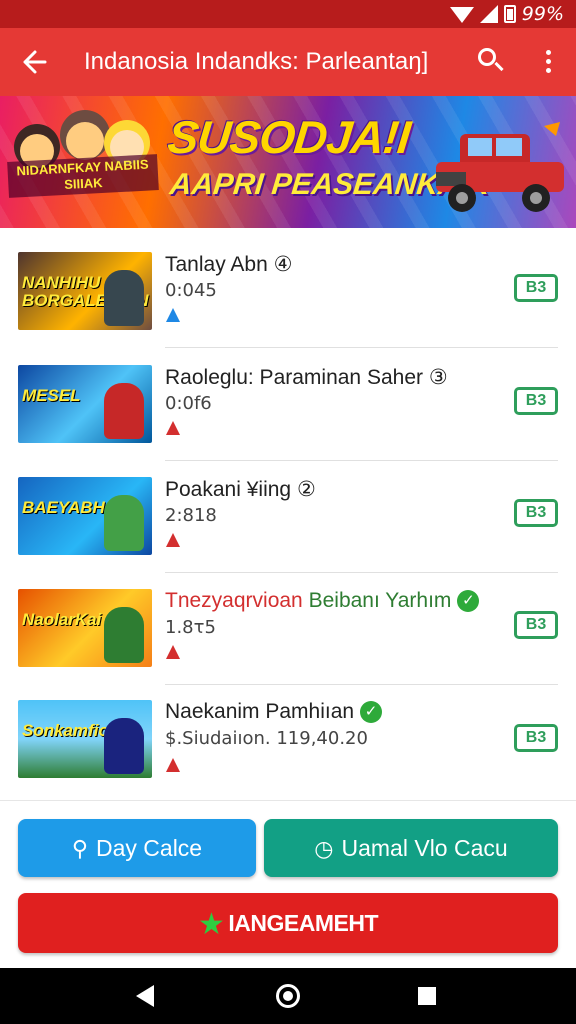  What do you see at coordinates (85, 516) in the screenshot?
I see `game-thumbnail: BAEYABHOIN` at bounding box center [85, 516].